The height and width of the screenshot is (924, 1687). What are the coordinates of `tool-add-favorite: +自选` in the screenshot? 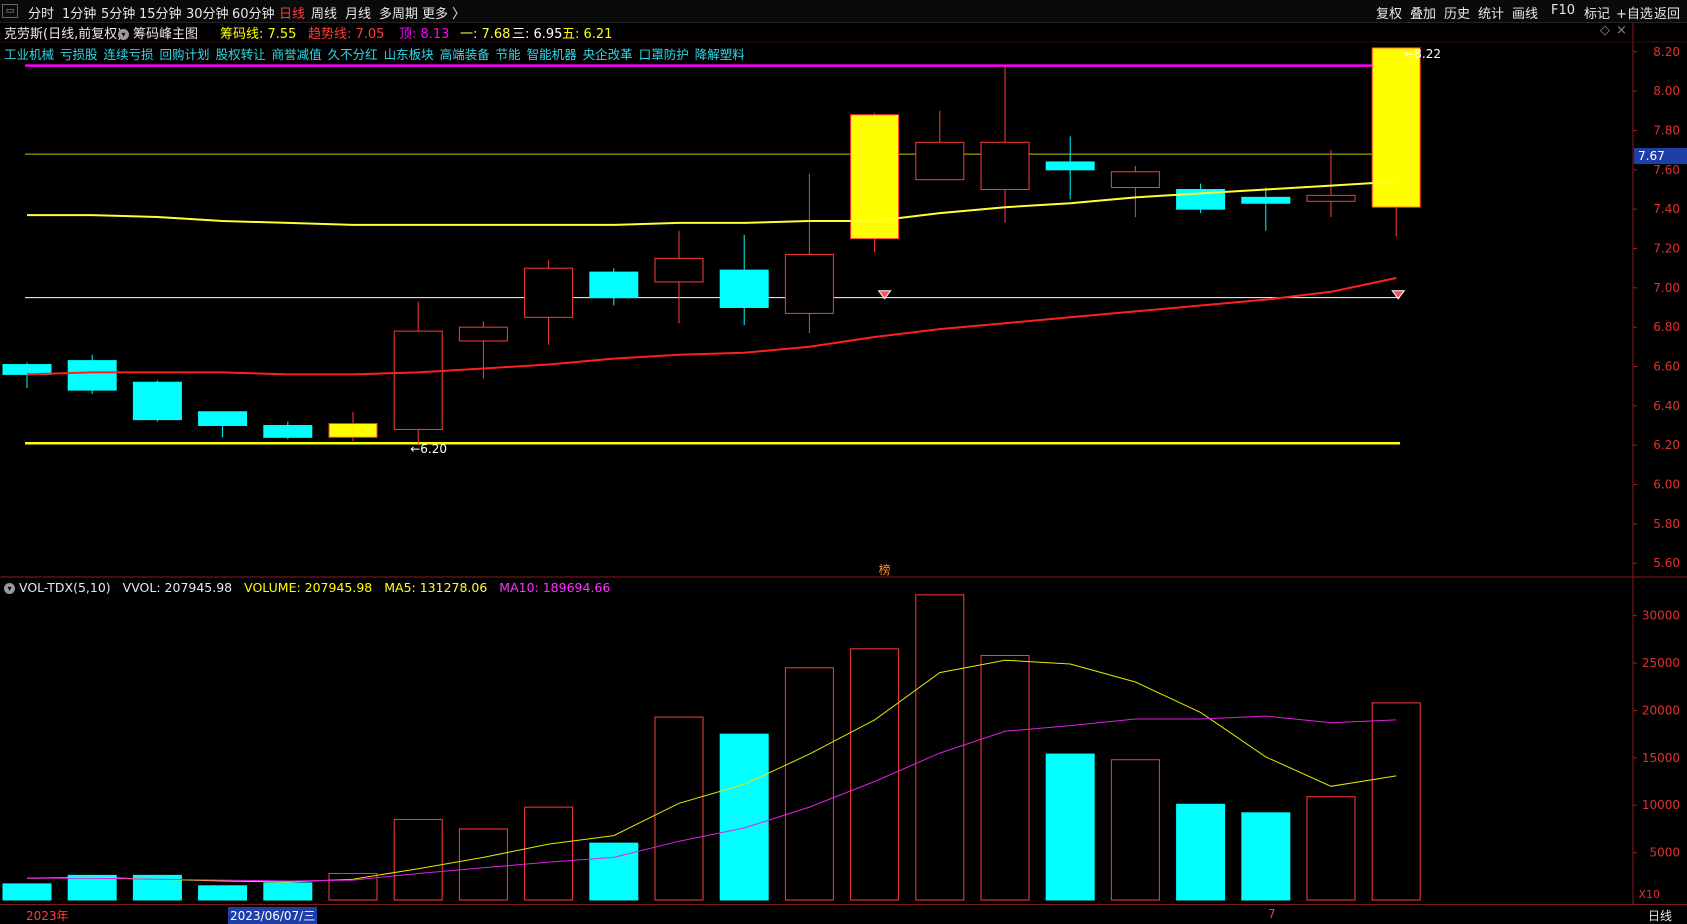 It's located at (1634, 12).